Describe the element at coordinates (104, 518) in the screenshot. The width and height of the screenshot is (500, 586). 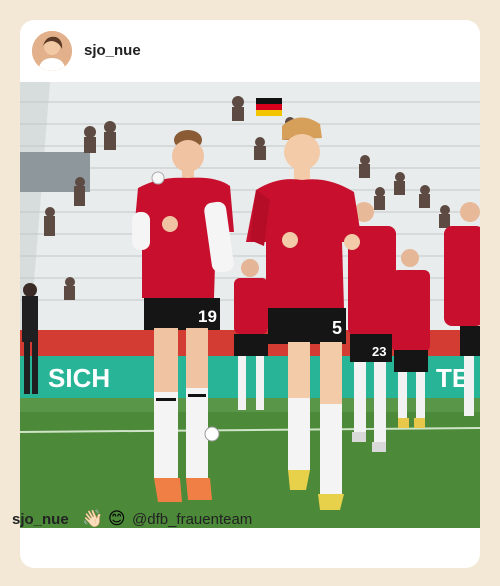
I see `caption-emojis: 👋🏻 😊` at that location.